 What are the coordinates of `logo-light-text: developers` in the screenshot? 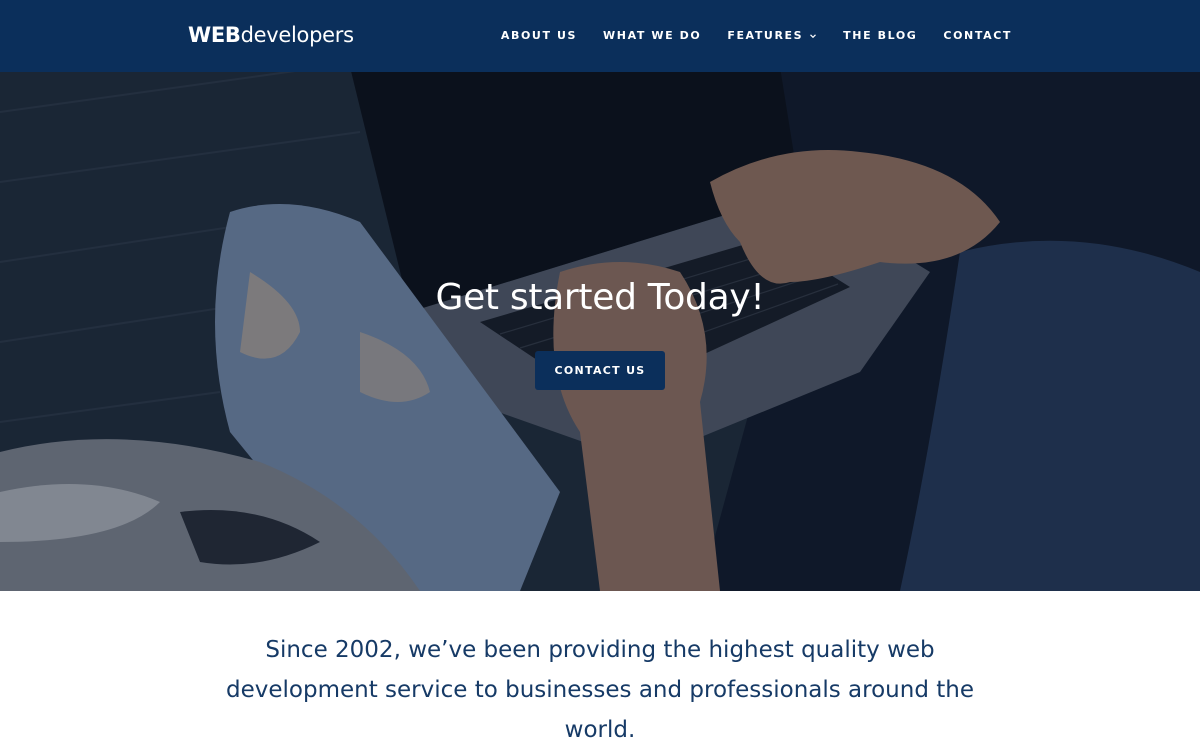 It's located at (297, 35).